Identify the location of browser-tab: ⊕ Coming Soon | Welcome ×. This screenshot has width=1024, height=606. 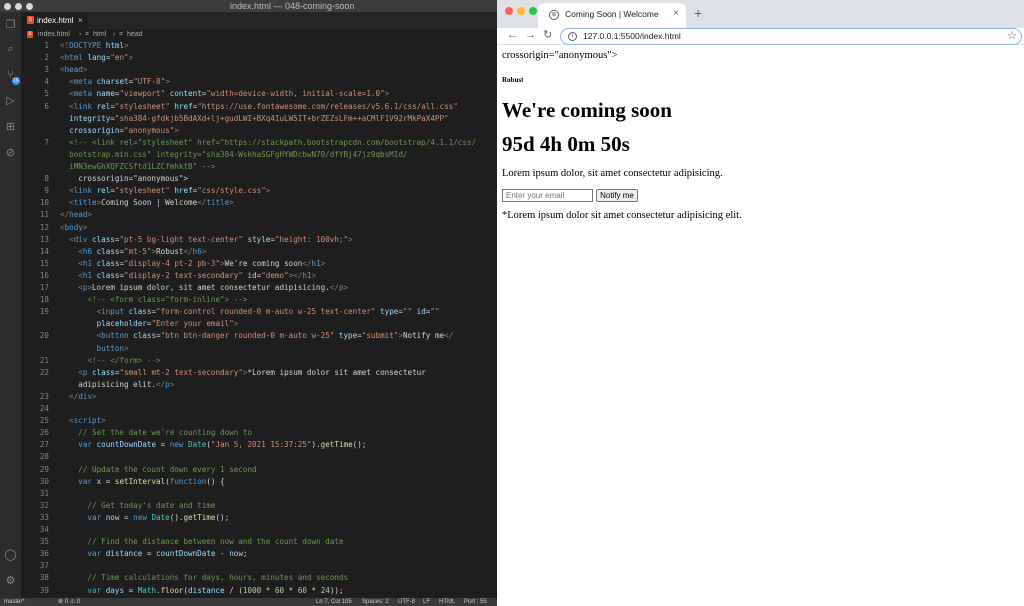
(612, 15).